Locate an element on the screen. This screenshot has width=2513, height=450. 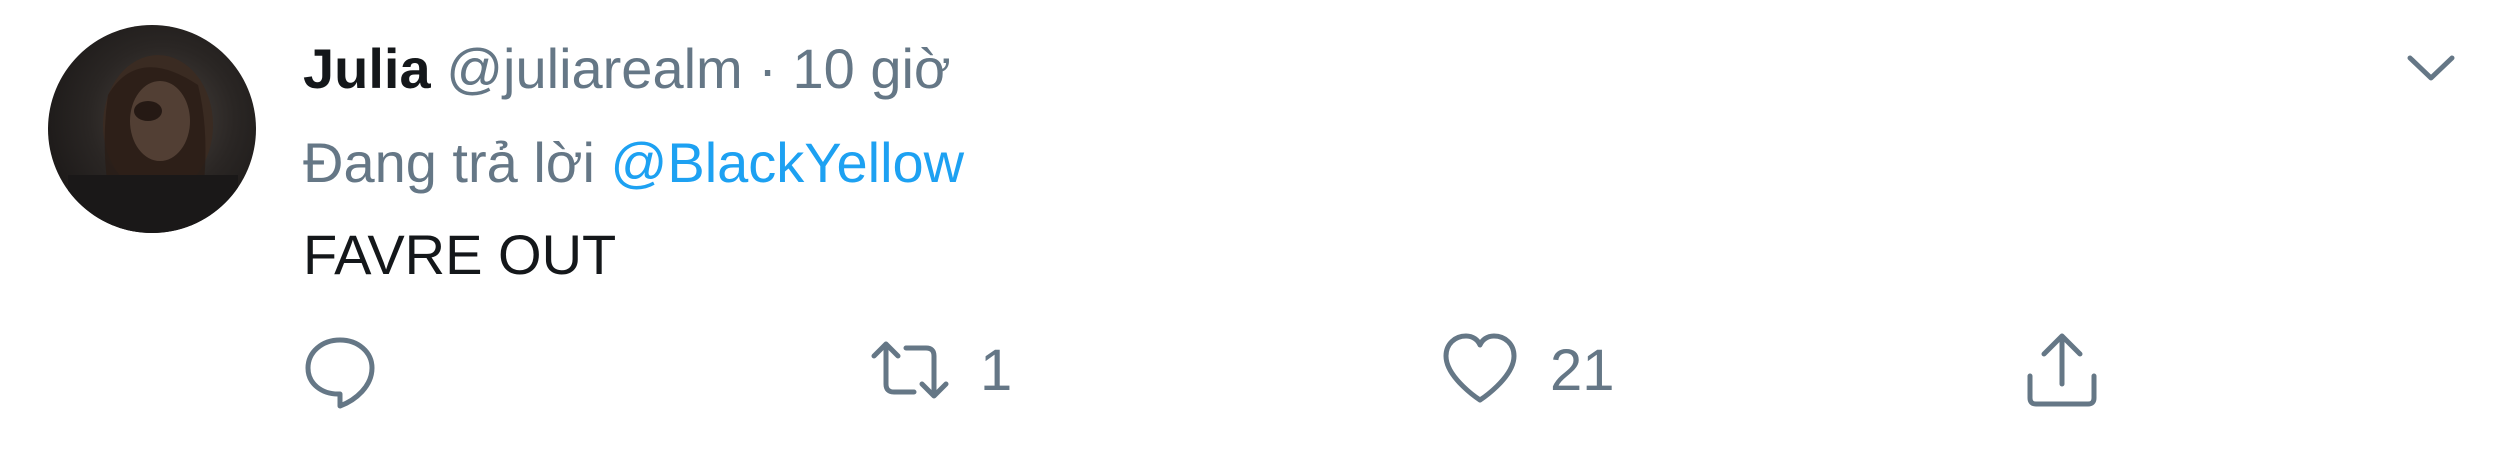
replying-to: Đang trả lời @BlackYellow is located at coordinates (633, 163).